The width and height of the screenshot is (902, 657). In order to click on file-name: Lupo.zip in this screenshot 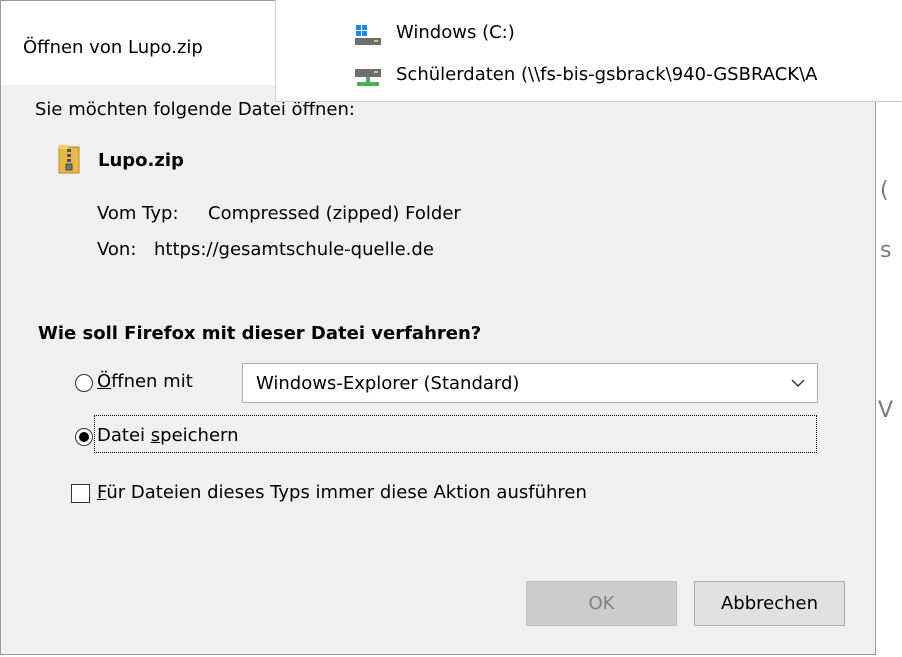, I will do `click(141, 160)`.